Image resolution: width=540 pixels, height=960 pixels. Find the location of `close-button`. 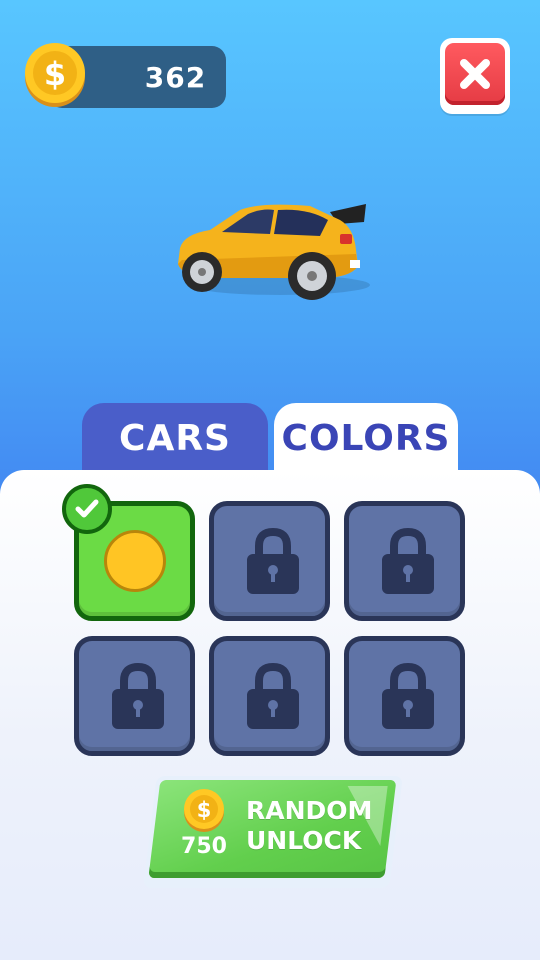

close-button is located at coordinates (475, 76).